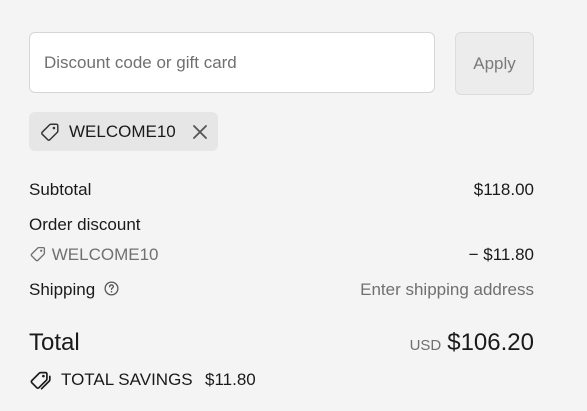 Image resolution: width=587 pixels, height=411 pixels. I want to click on applied-discount-code: WELCOME10, so click(122, 131).